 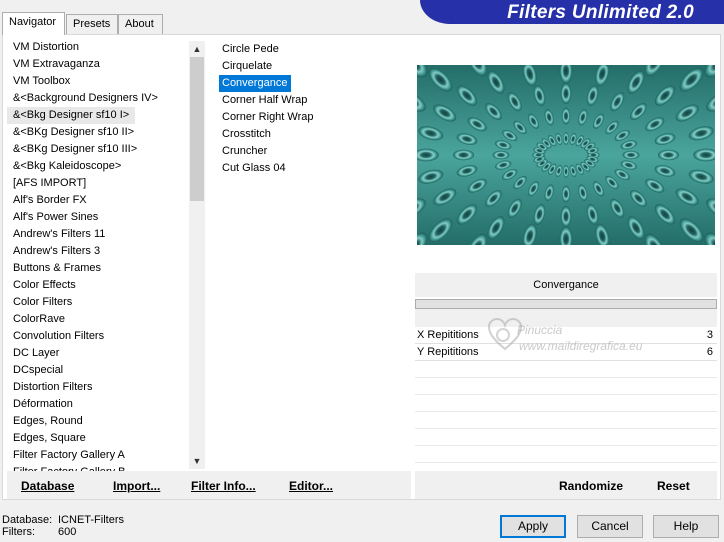 I want to click on category-item: Alf's Border FX, so click(x=98, y=200).